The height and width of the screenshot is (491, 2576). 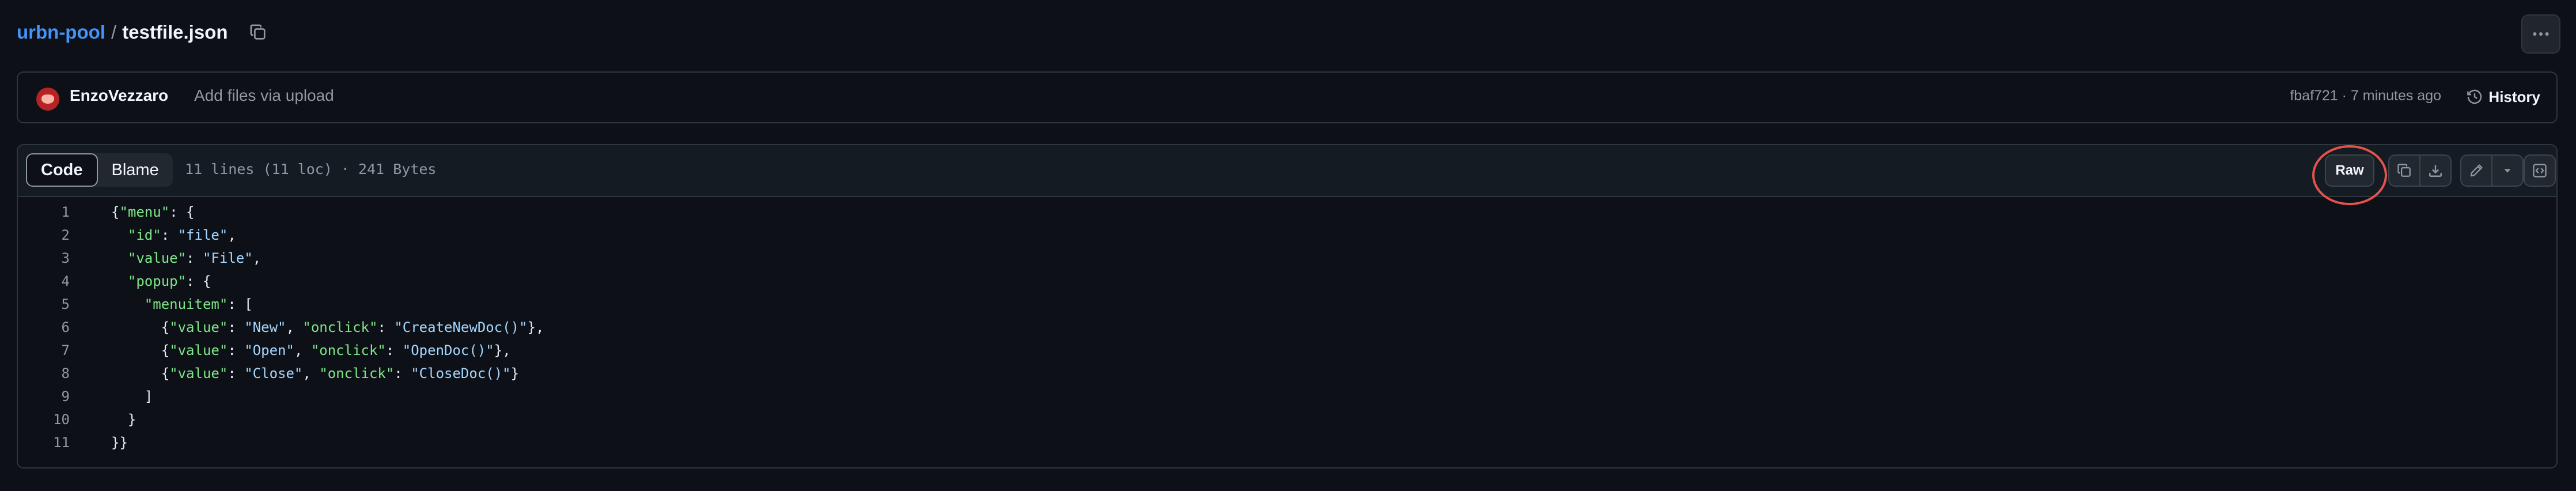 What do you see at coordinates (2474, 96) in the screenshot?
I see `clock-icon` at bounding box center [2474, 96].